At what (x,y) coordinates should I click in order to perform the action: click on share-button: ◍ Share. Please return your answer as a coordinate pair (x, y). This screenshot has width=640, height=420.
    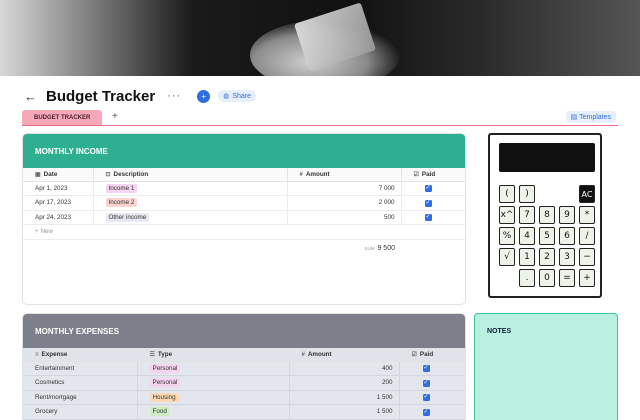
    Looking at the image, I should click on (237, 96).